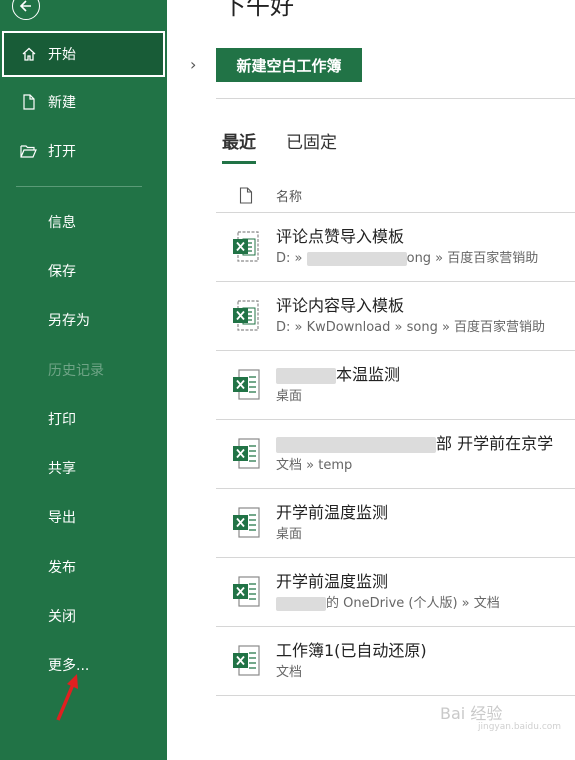 The image size is (575, 760). Describe the element at coordinates (62, 151) in the screenshot. I see `nav-open-label: 打开` at that location.